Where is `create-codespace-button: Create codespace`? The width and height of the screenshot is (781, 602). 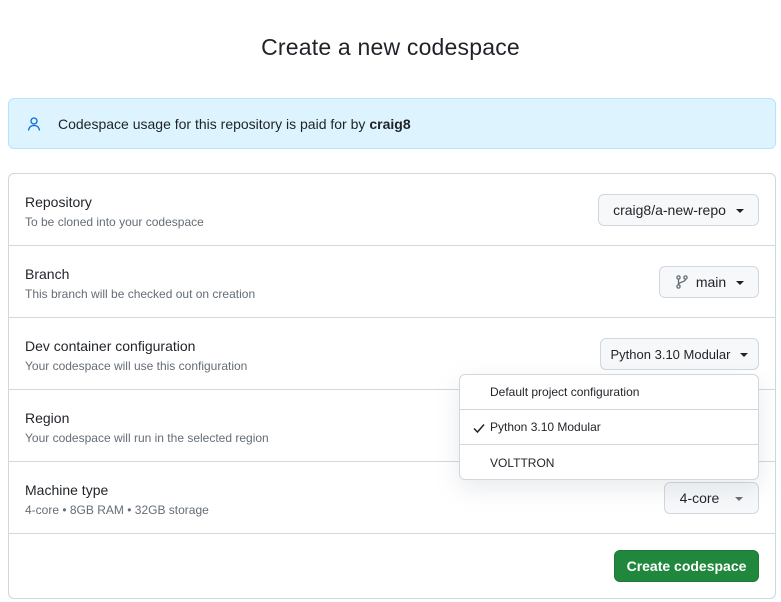 create-codespace-button: Create codespace is located at coordinates (686, 566).